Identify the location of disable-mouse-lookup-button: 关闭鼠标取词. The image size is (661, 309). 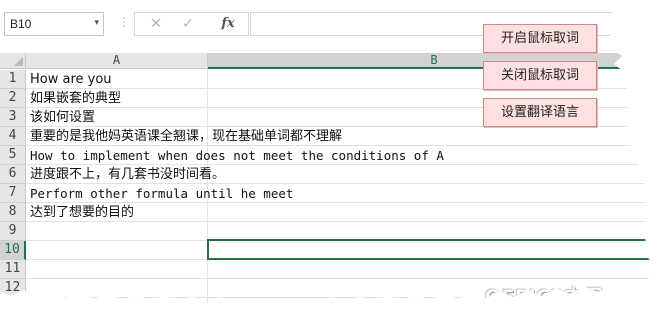
(540, 75).